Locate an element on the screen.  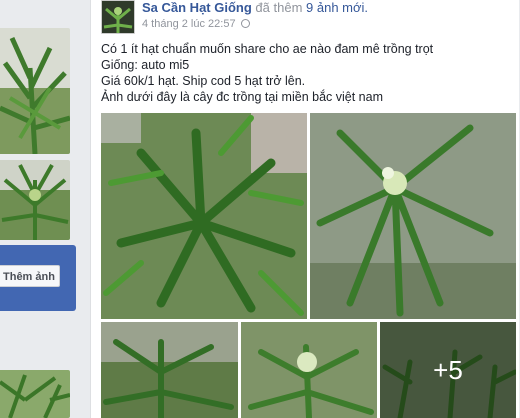
more-photos-overlay: +5 is located at coordinates (448, 370).